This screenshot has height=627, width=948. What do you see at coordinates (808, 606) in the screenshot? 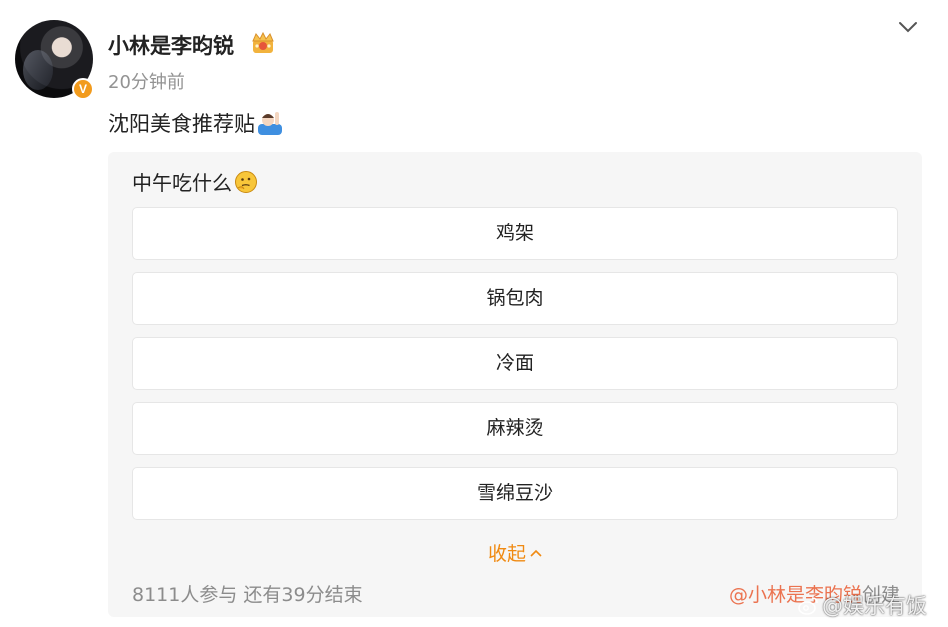
I see `weibo-logo-icon` at bounding box center [808, 606].